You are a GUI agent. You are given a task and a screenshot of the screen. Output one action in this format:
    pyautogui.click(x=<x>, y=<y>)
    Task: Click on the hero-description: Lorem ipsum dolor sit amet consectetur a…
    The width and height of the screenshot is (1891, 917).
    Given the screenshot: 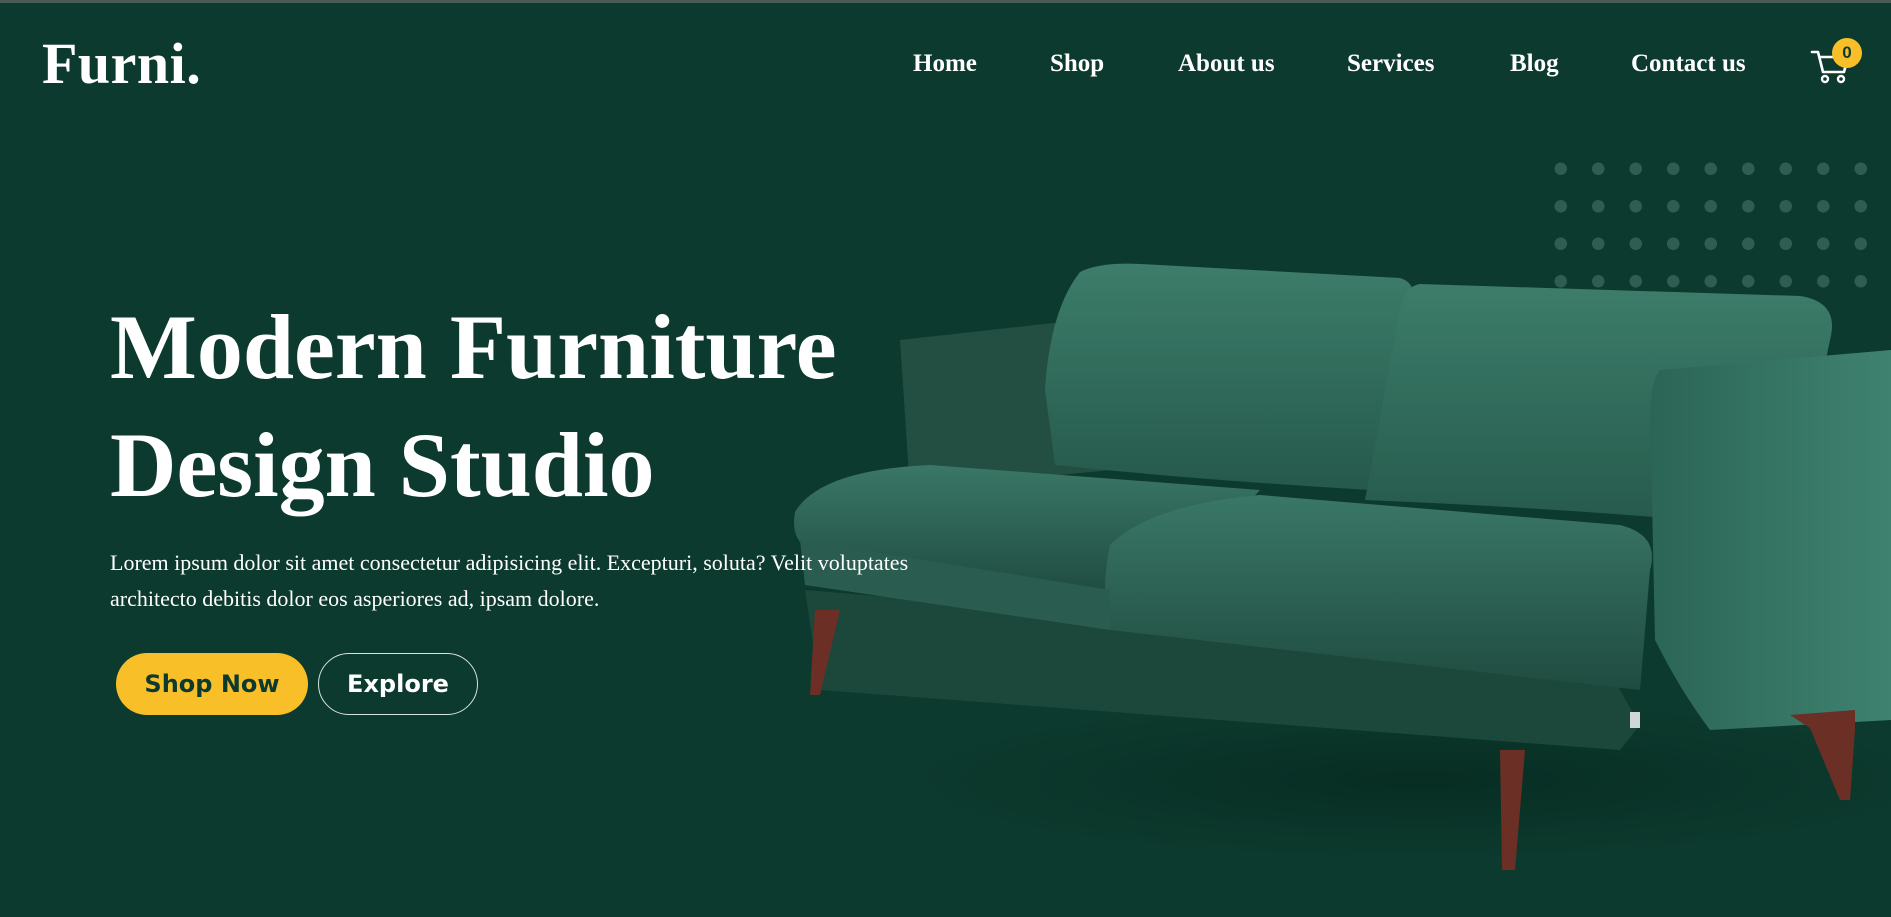 What is the action you would take?
    pyautogui.click(x=560, y=581)
    